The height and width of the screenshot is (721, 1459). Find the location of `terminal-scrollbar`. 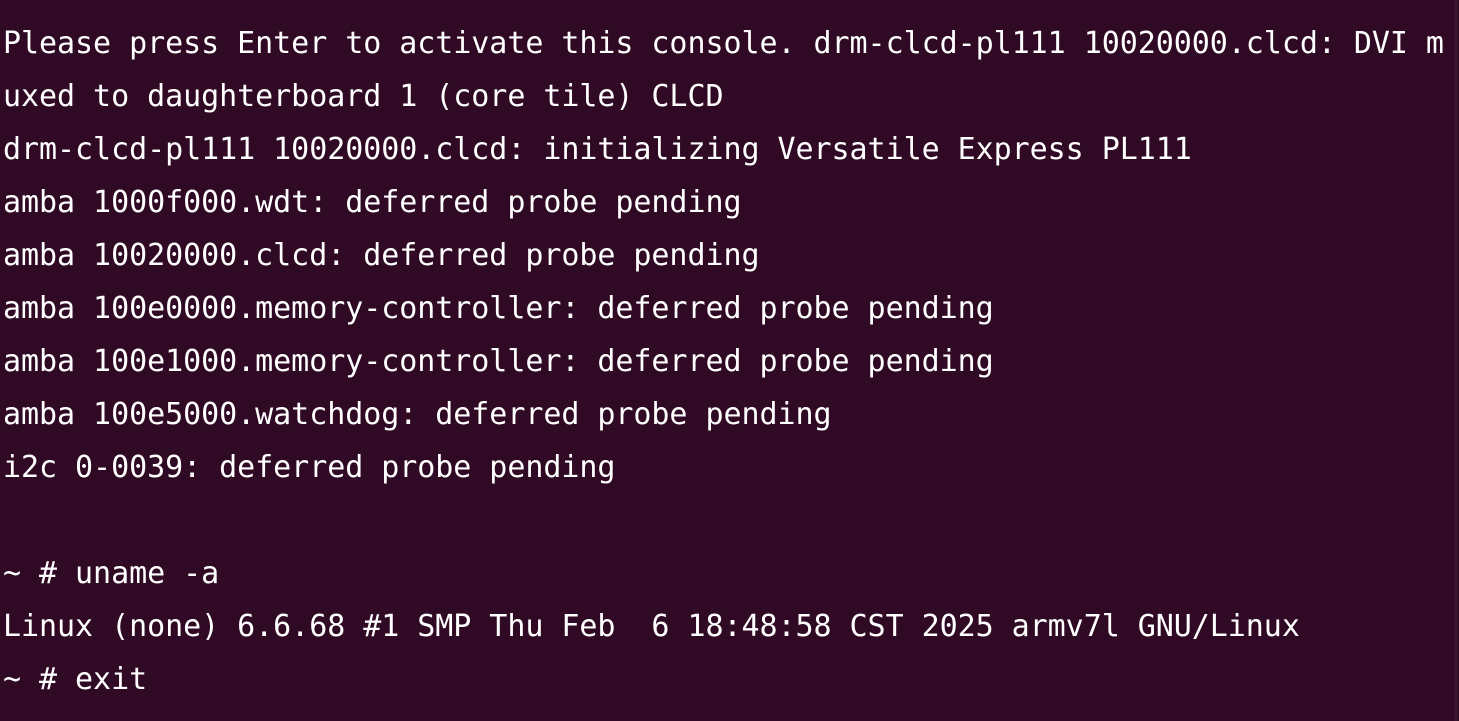

terminal-scrollbar is located at coordinates (1456, 360).